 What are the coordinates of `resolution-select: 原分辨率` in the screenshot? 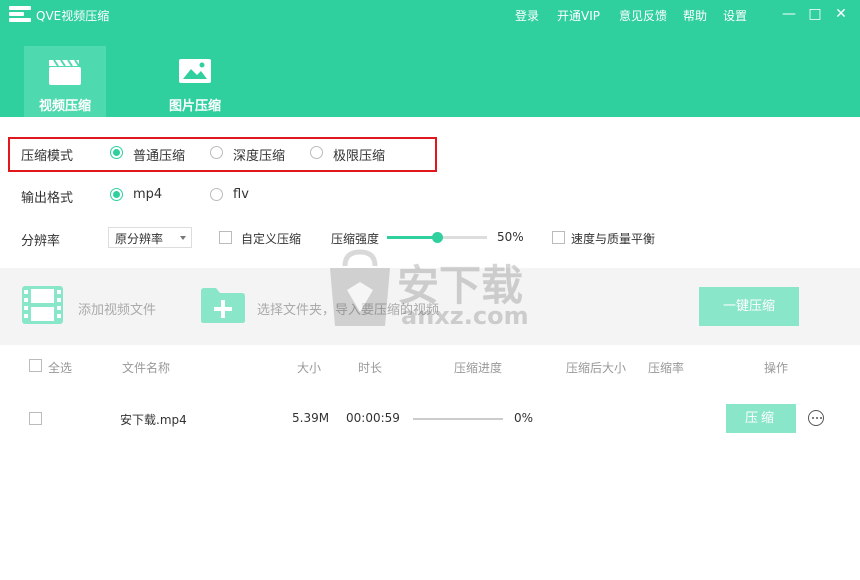 It's located at (150, 237).